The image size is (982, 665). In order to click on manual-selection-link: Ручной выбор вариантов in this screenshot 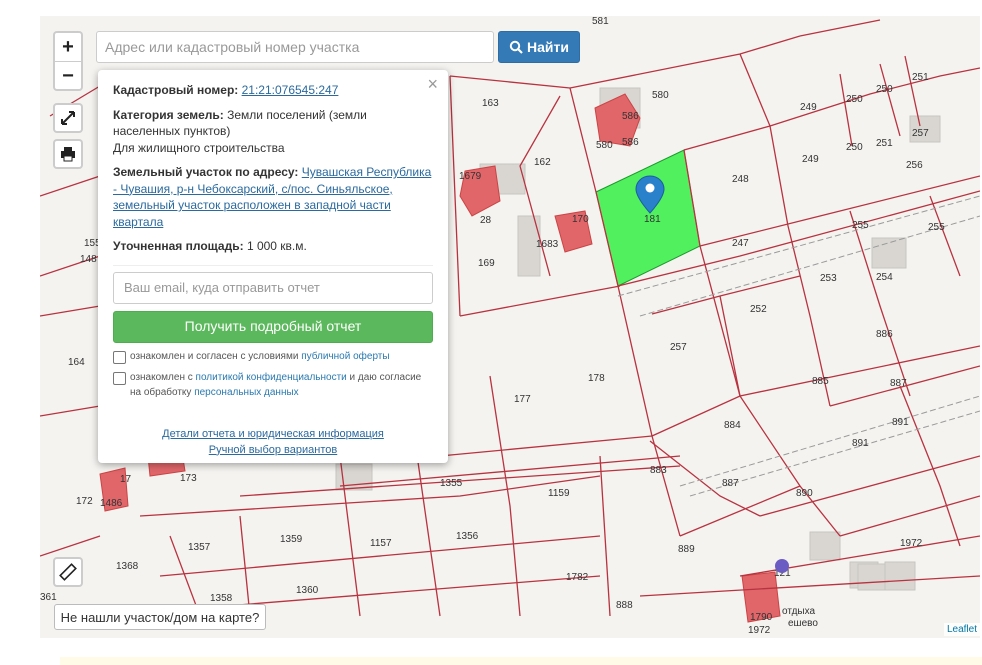, I will do `click(273, 450)`.